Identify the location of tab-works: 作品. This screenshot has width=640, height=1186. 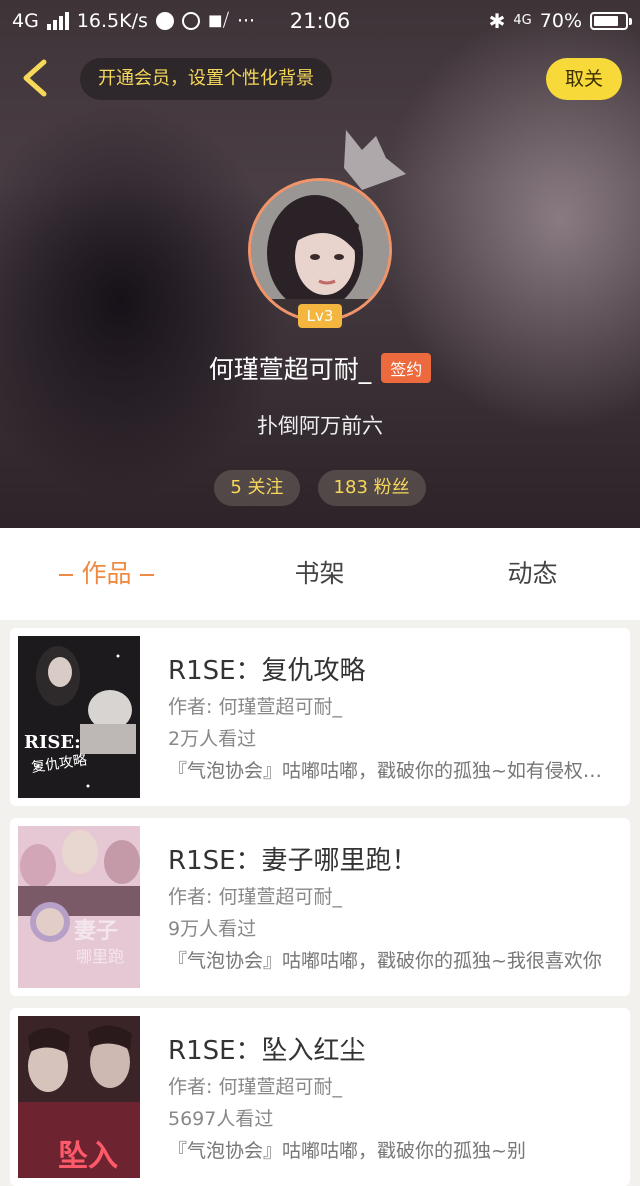
(106, 574).